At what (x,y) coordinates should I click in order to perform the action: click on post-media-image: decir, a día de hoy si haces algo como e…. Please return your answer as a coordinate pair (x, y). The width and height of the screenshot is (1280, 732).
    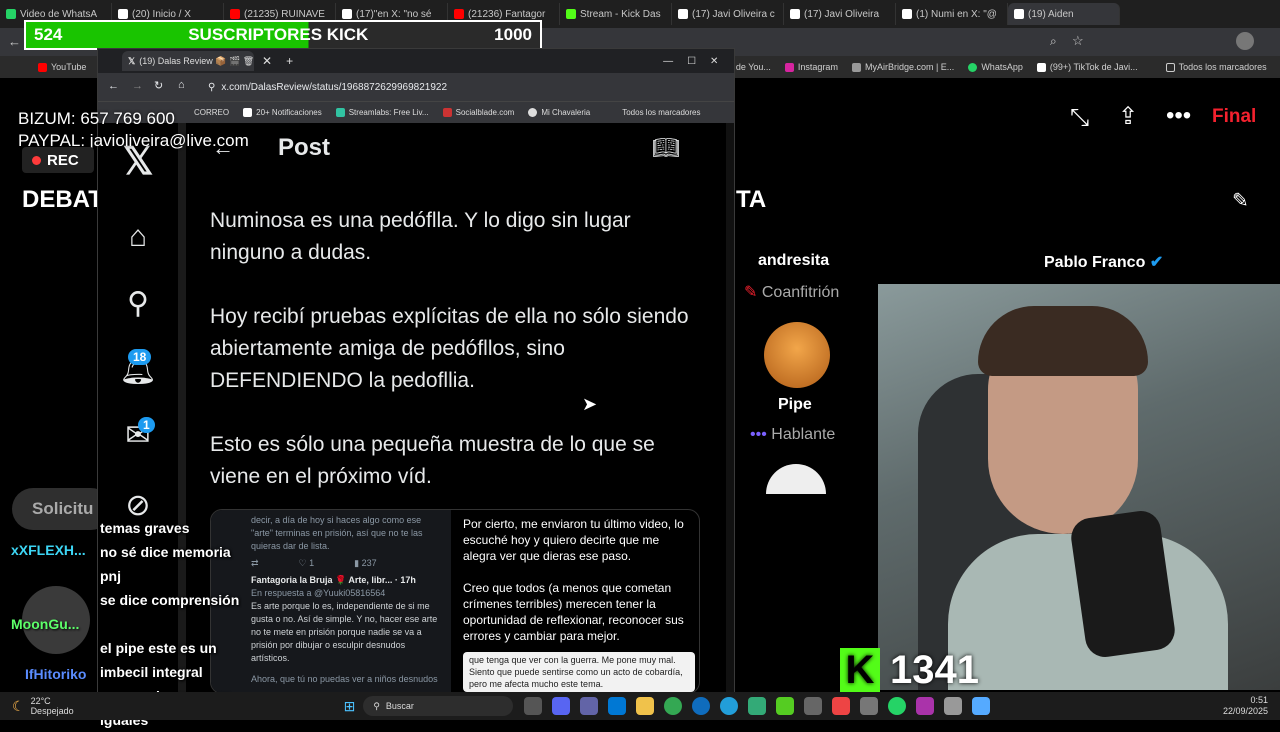
    Looking at the image, I should click on (455, 601).